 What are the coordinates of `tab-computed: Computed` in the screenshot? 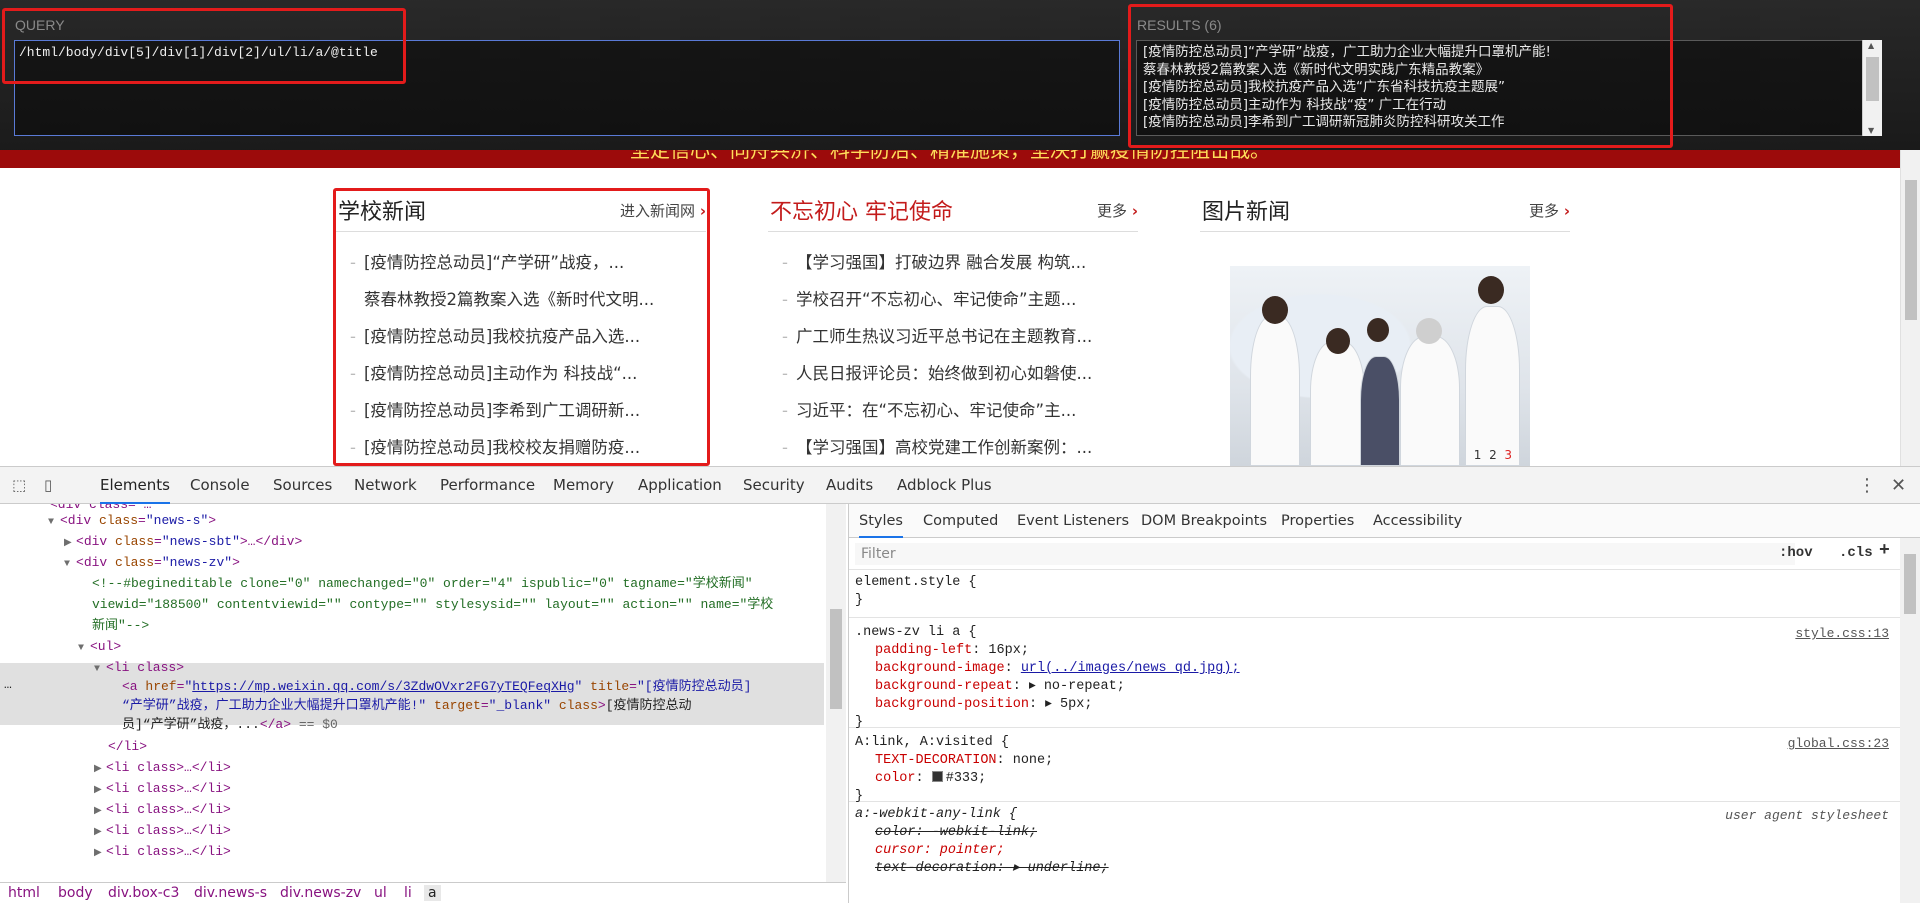 It's located at (960, 521).